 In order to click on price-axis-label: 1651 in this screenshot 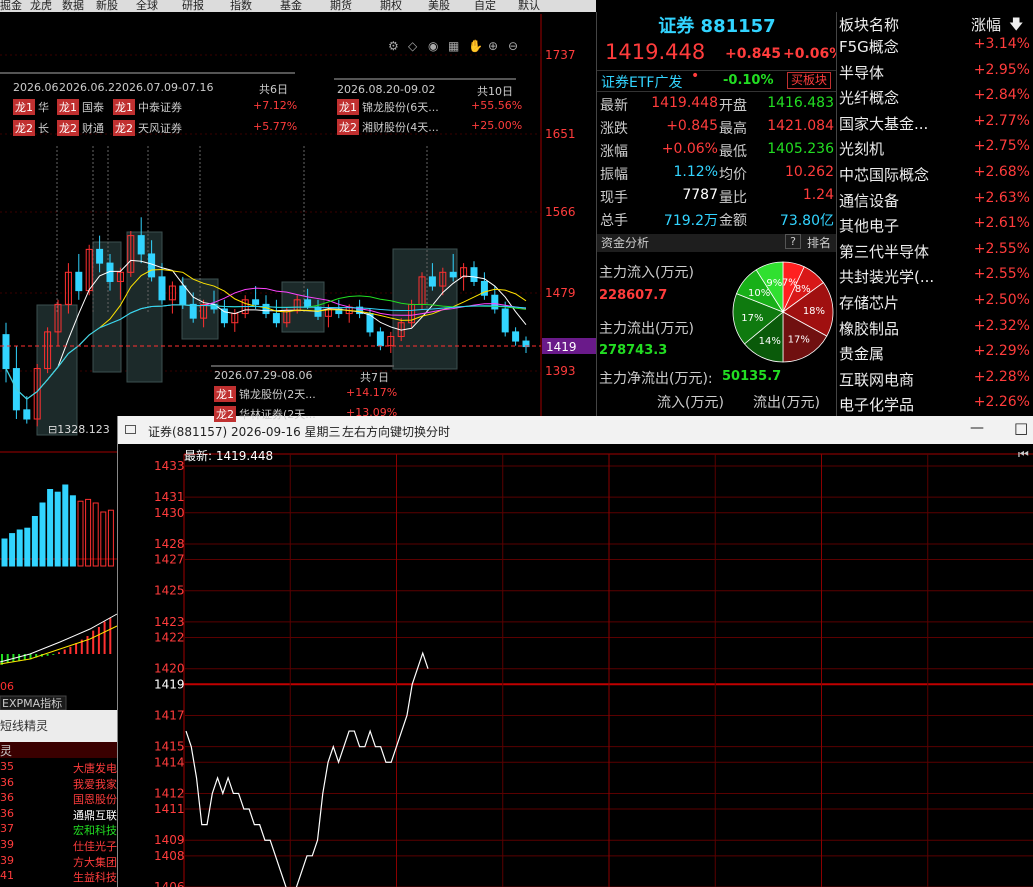, I will do `click(560, 134)`.